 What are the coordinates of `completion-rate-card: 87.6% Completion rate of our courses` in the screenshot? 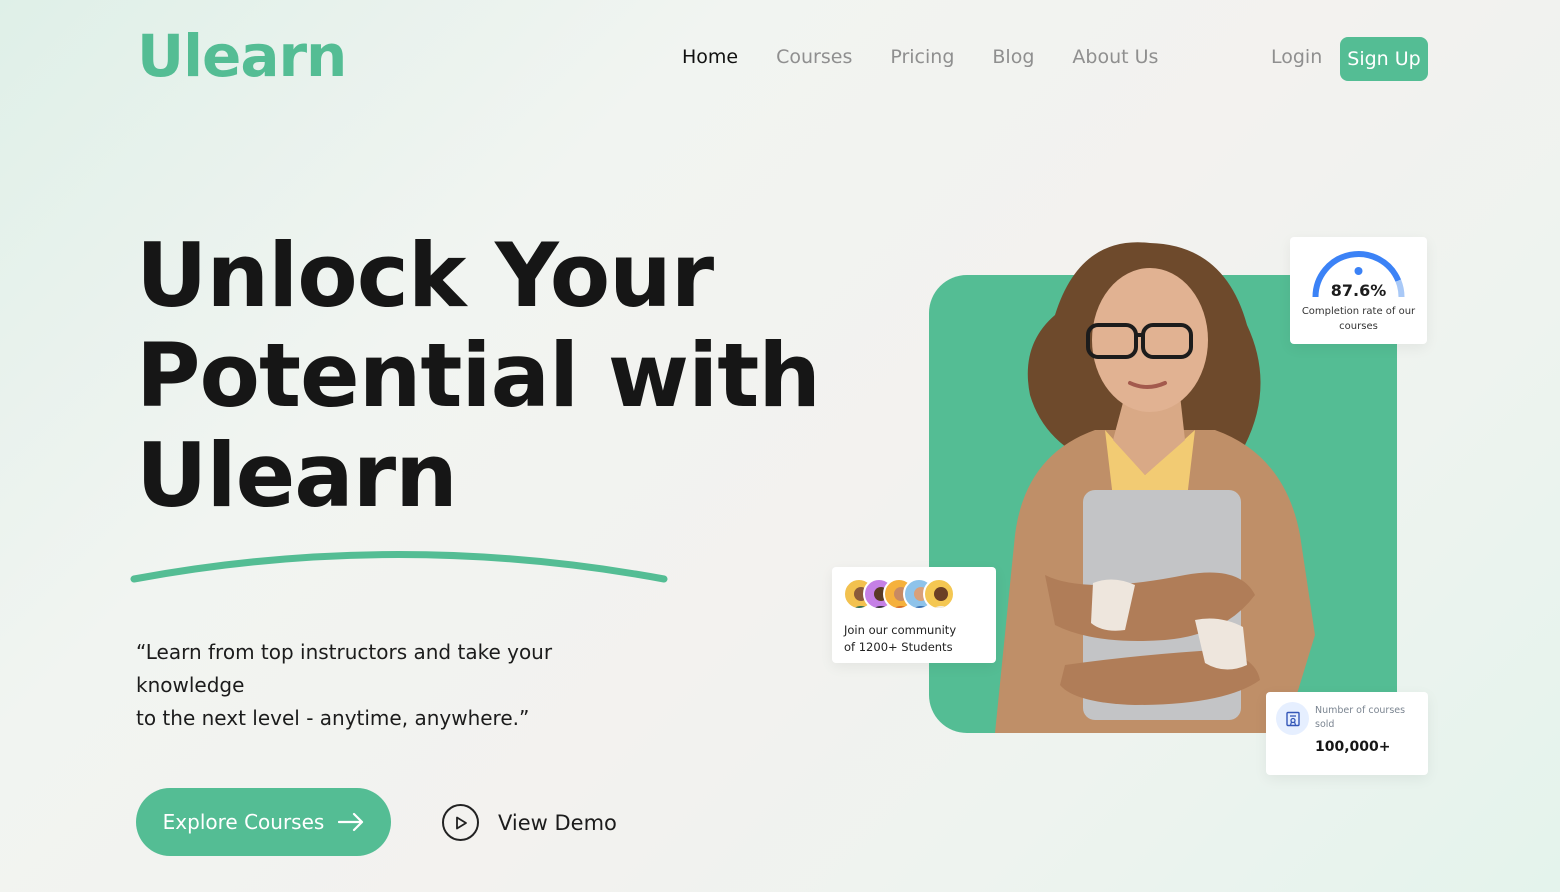 It's located at (1358, 290).